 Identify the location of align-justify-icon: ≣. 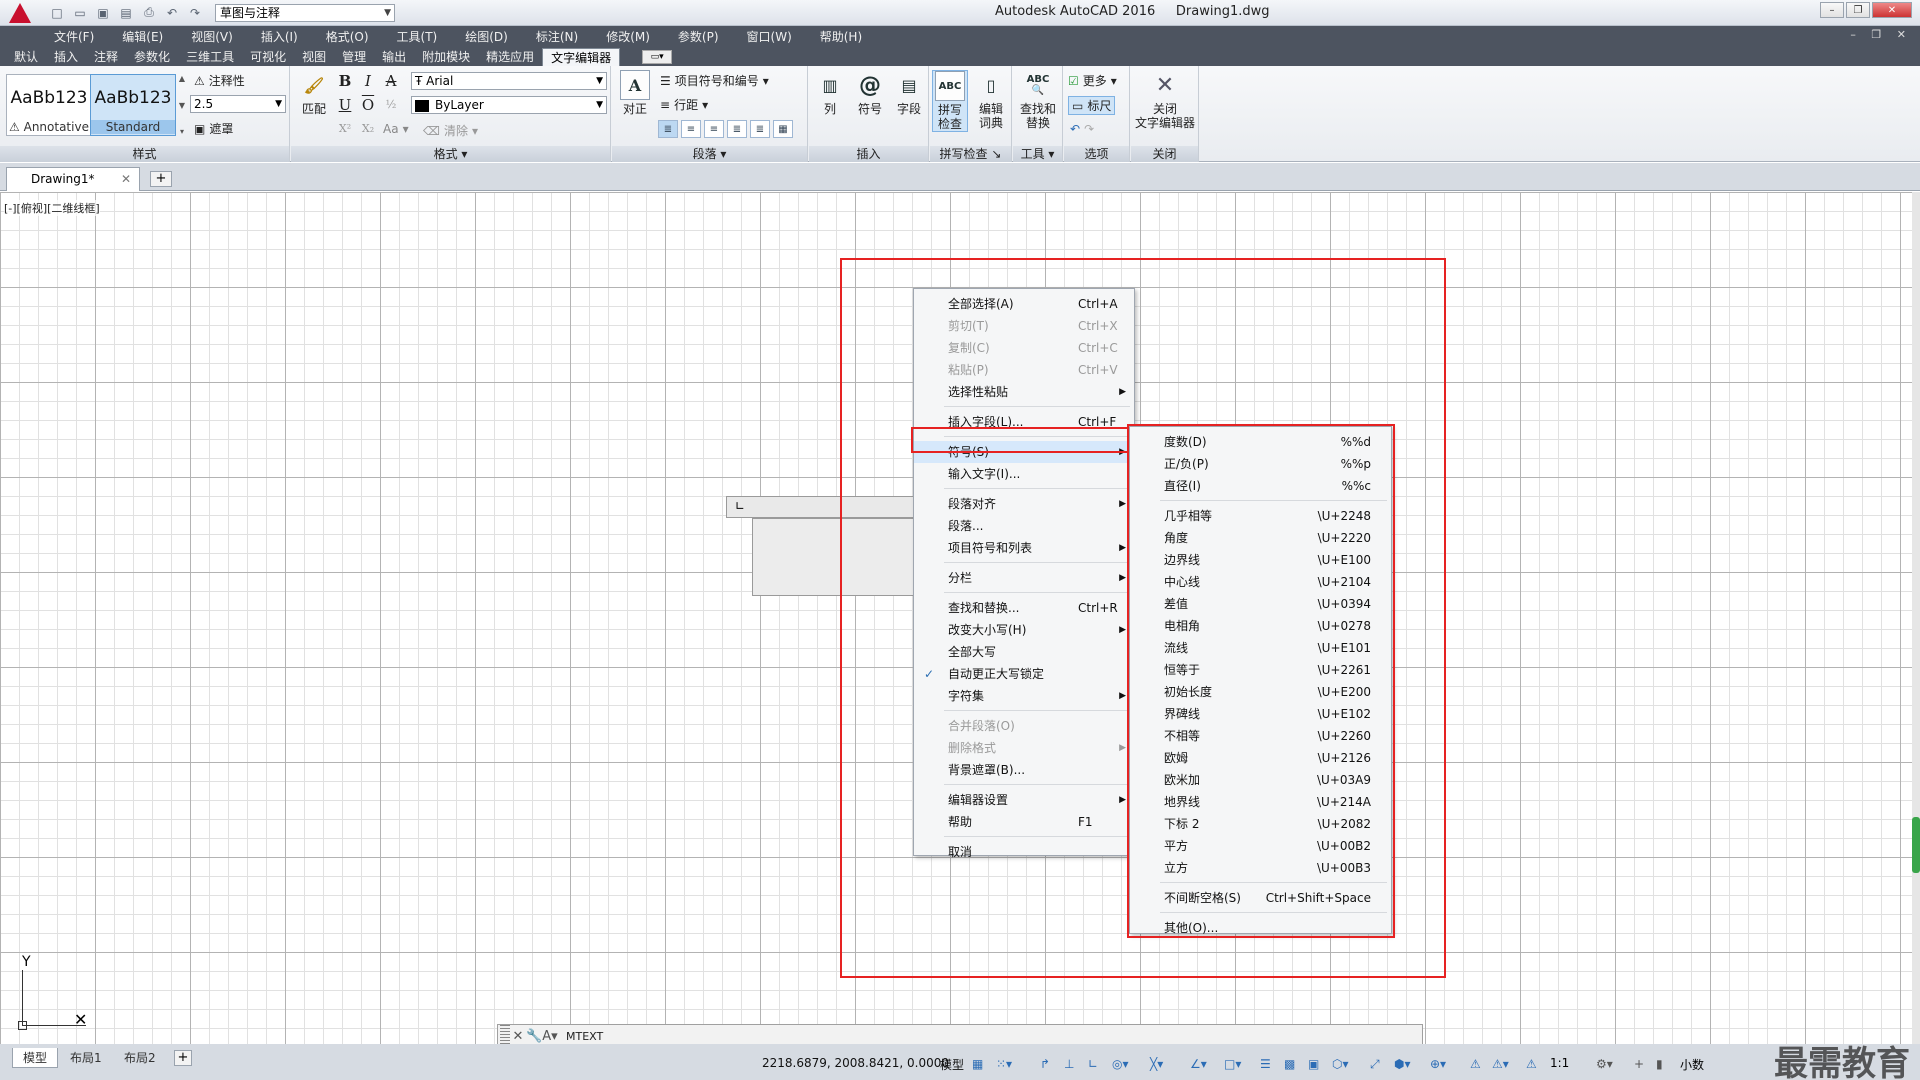
(737, 129).